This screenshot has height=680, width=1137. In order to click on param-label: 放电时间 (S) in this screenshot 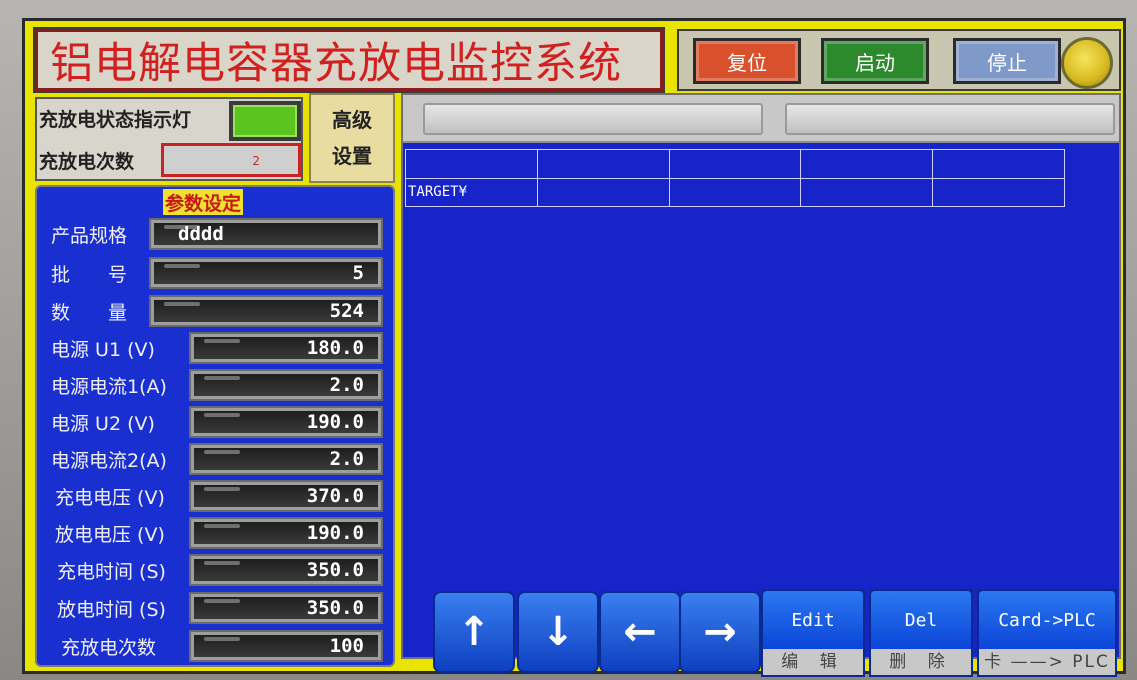, I will do `click(111, 610)`.